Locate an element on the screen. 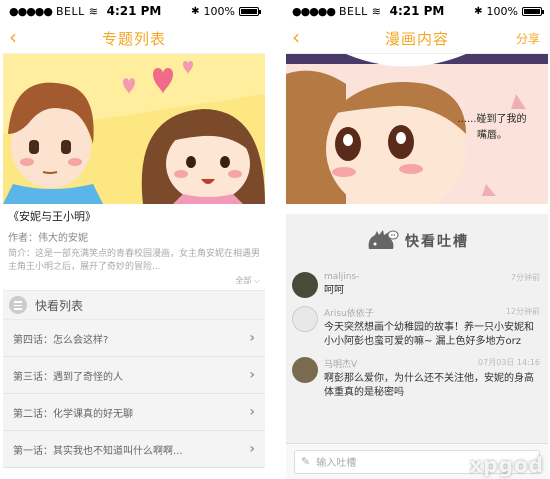 The height and width of the screenshot is (479, 550). brand-label: 快看吐槽 is located at coordinates (437, 242).